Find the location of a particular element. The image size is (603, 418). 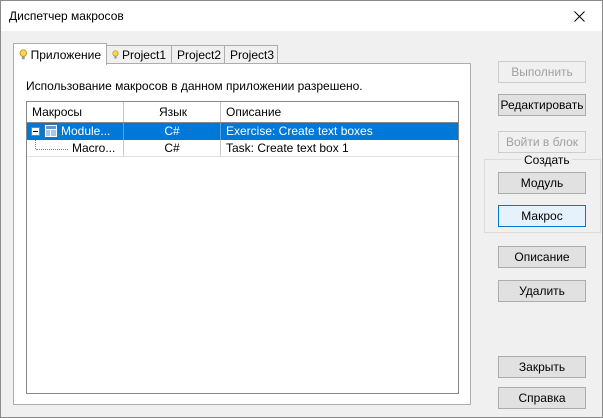

language-cell: C# is located at coordinates (172, 131).